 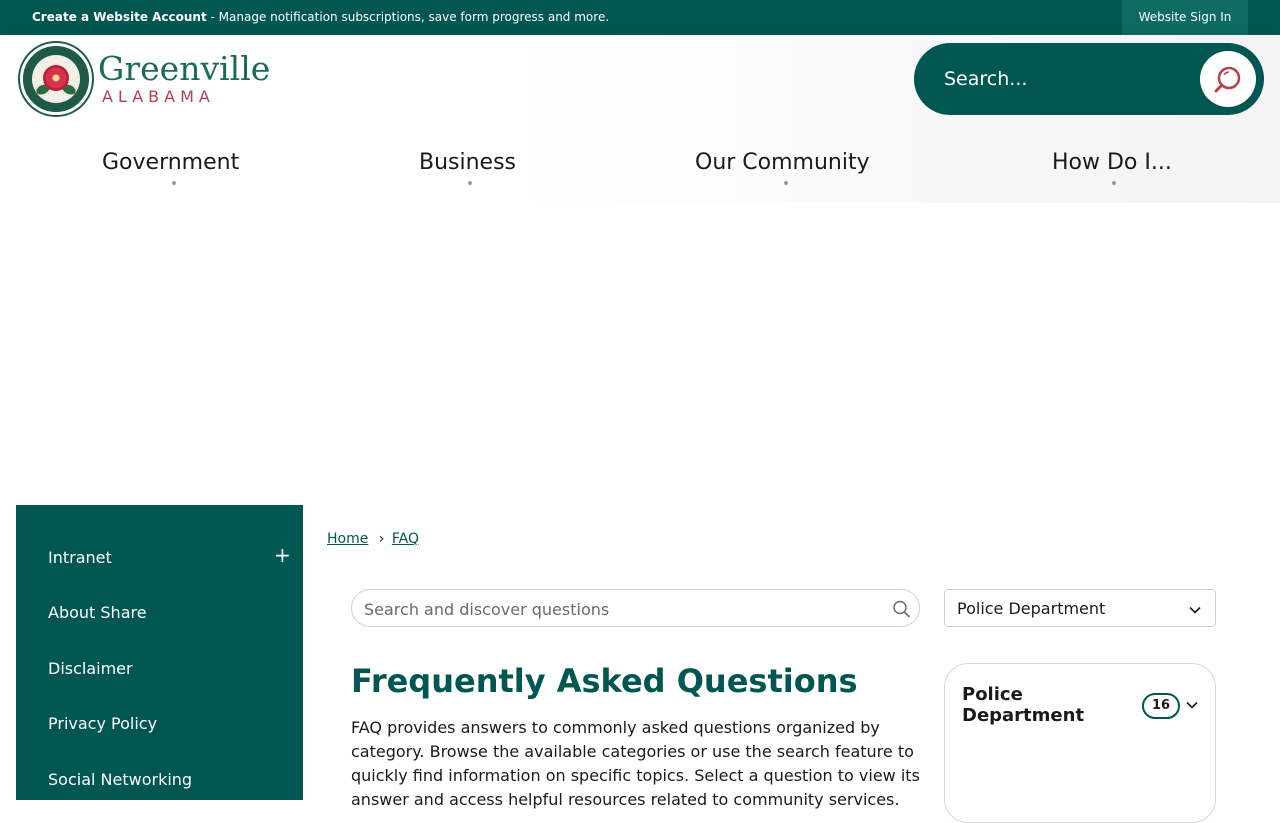 What do you see at coordinates (102, 723) in the screenshot?
I see `sidebar-item-privacy-policy: Privacy Policy` at bounding box center [102, 723].